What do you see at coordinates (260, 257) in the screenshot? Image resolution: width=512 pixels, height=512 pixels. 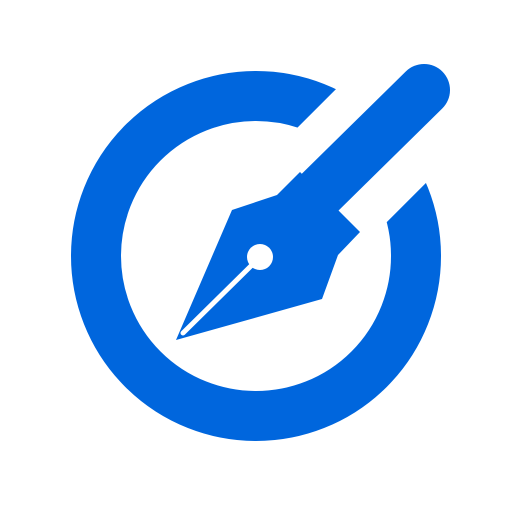 I see `pen-nib-hole` at bounding box center [260, 257].